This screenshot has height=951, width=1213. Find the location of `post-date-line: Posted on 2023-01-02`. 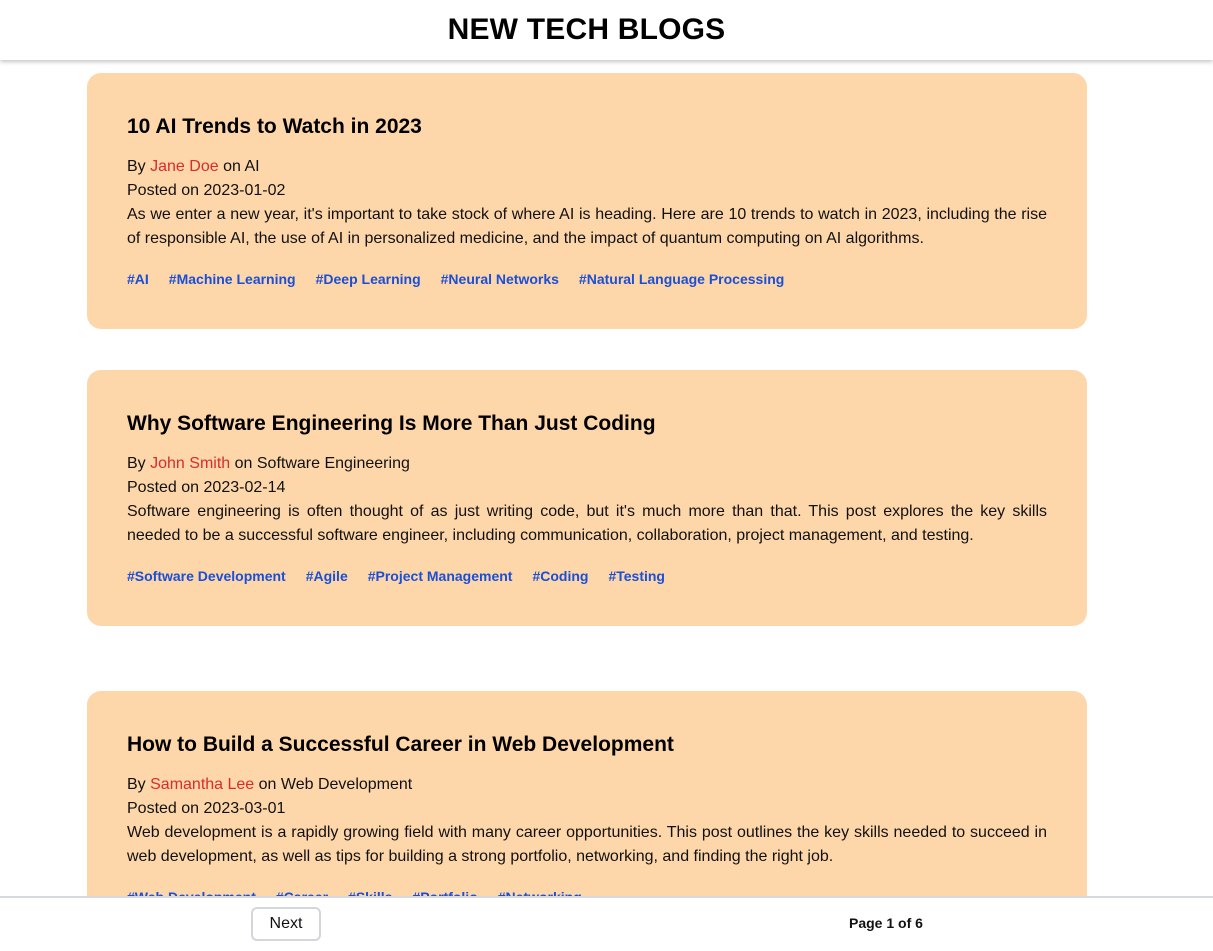

post-date-line: Posted on 2023-01-02 is located at coordinates (587, 191).